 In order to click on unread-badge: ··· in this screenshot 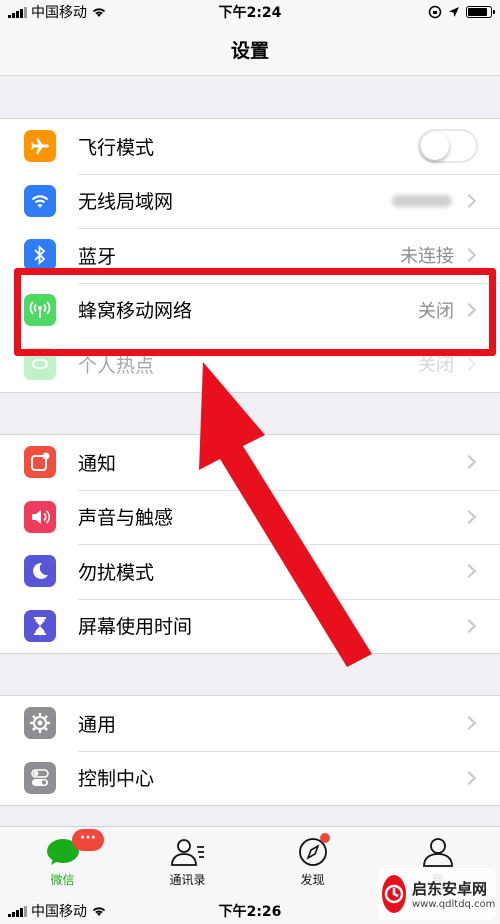, I will do `click(88, 840)`.